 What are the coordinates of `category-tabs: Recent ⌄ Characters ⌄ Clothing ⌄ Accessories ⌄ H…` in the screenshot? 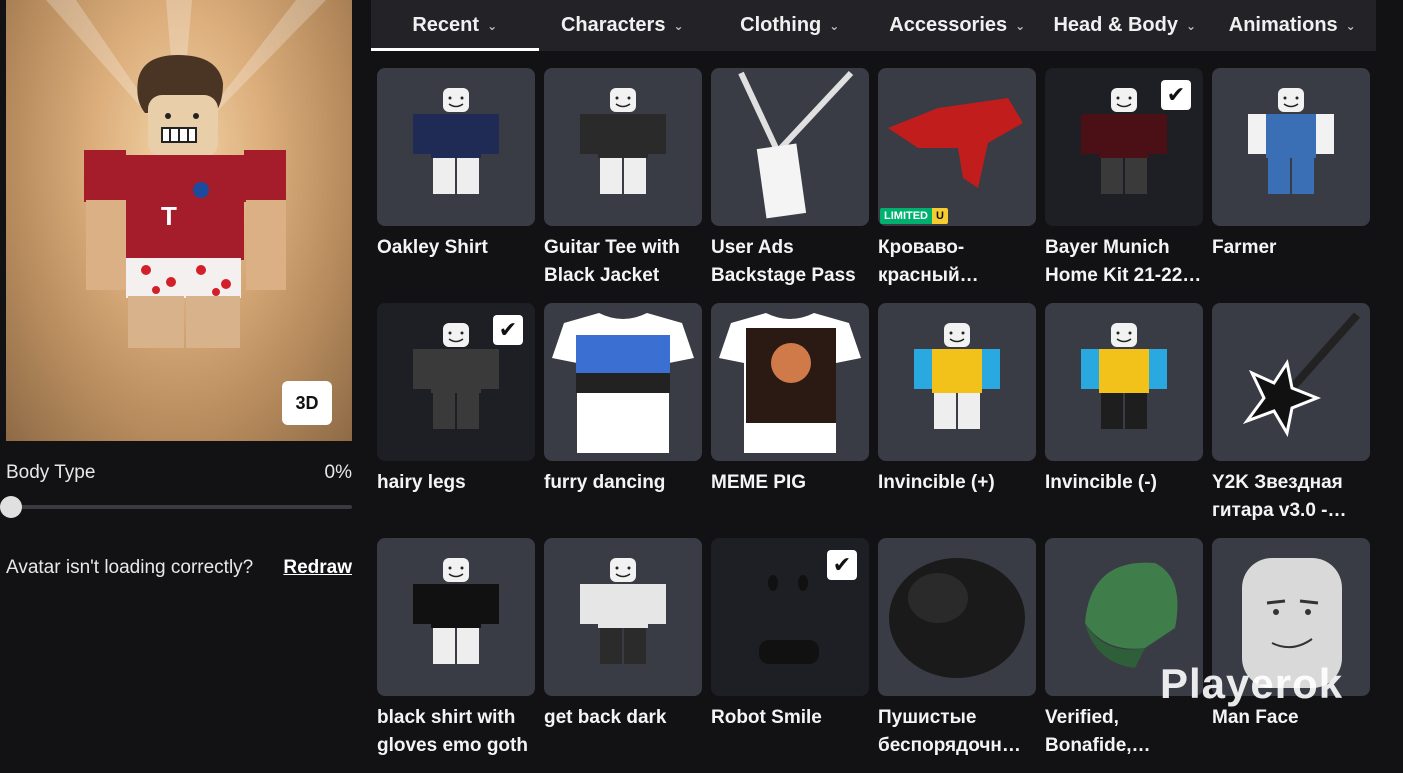 It's located at (873, 25).